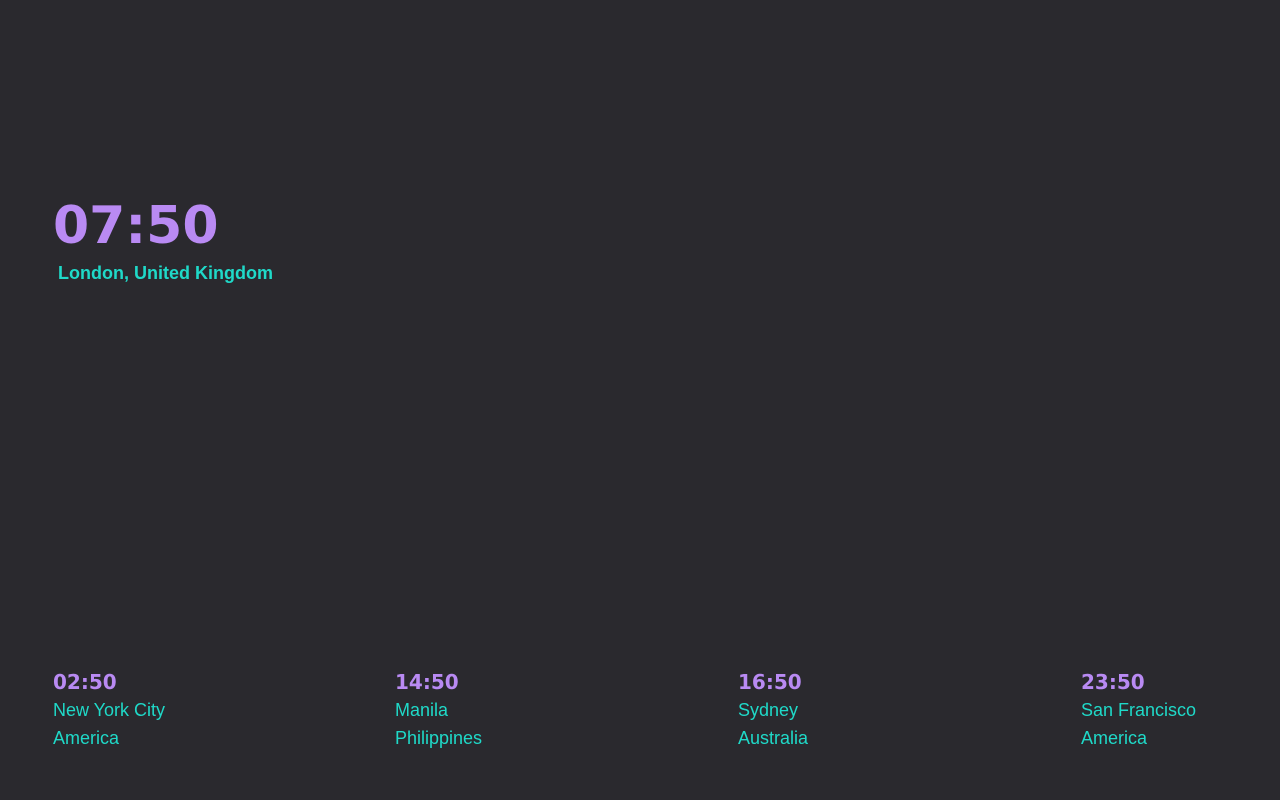 The image size is (1280, 800). What do you see at coordinates (85, 682) in the screenshot?
I see `city-time: 02:50` at bounding box center [85, 682].